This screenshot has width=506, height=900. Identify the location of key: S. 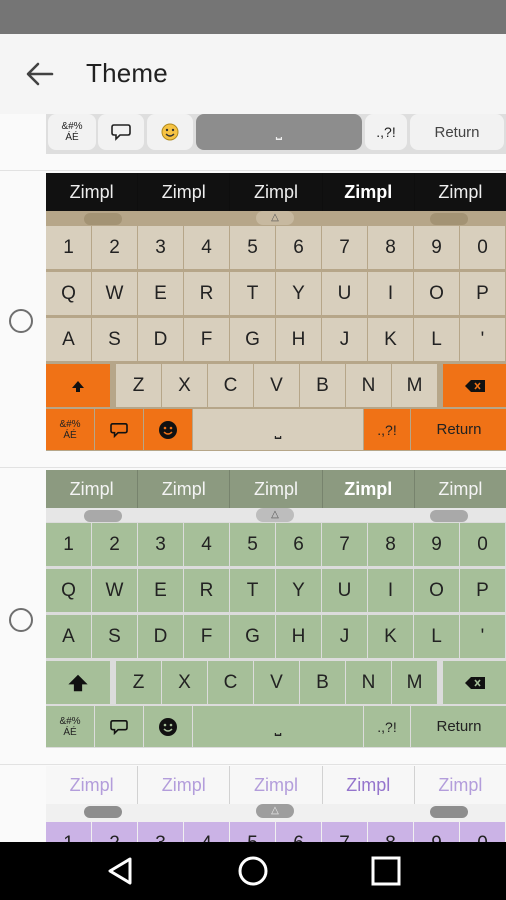
(114, 339).